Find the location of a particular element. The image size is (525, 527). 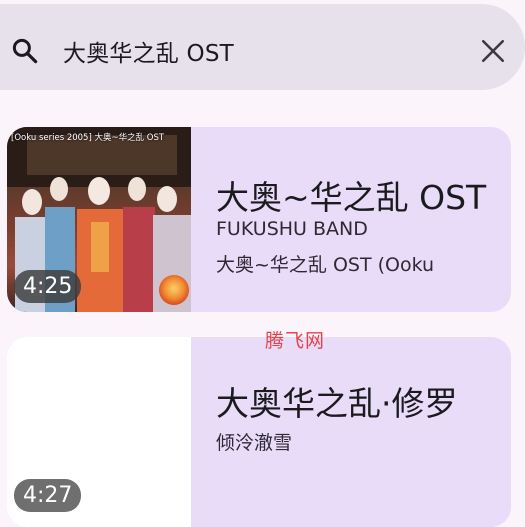

track-title: 大奥华之乱·修罗 is located at coordinates (337, 403).